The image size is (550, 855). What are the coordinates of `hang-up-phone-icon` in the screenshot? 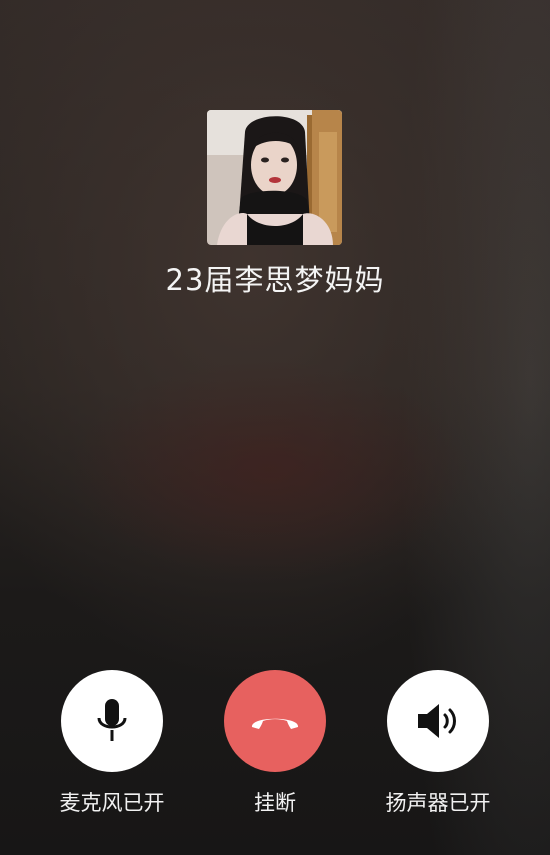 It's located at (275, 723).